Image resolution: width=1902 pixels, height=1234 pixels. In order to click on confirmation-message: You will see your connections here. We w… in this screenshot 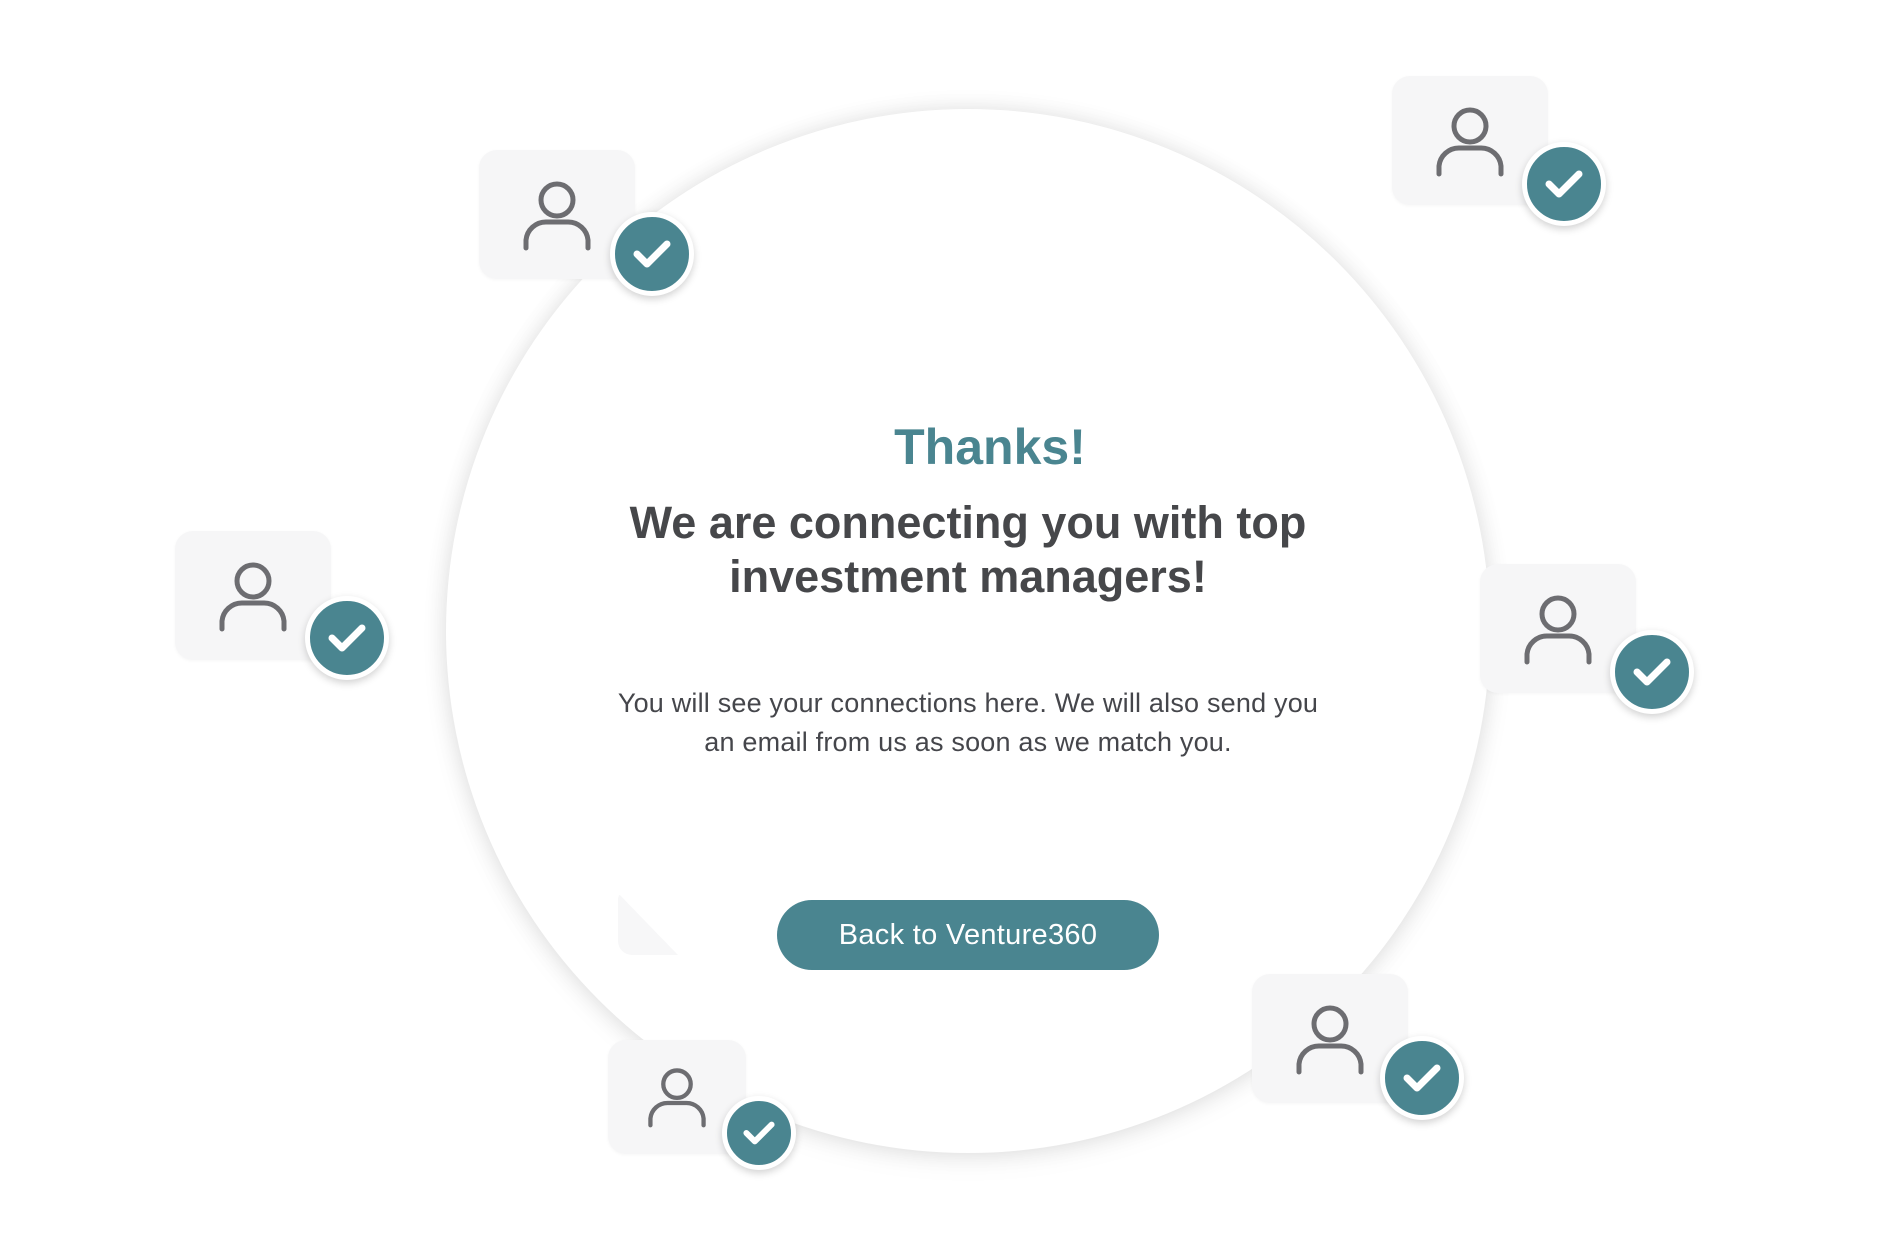, I will do `click(968, 722)`.